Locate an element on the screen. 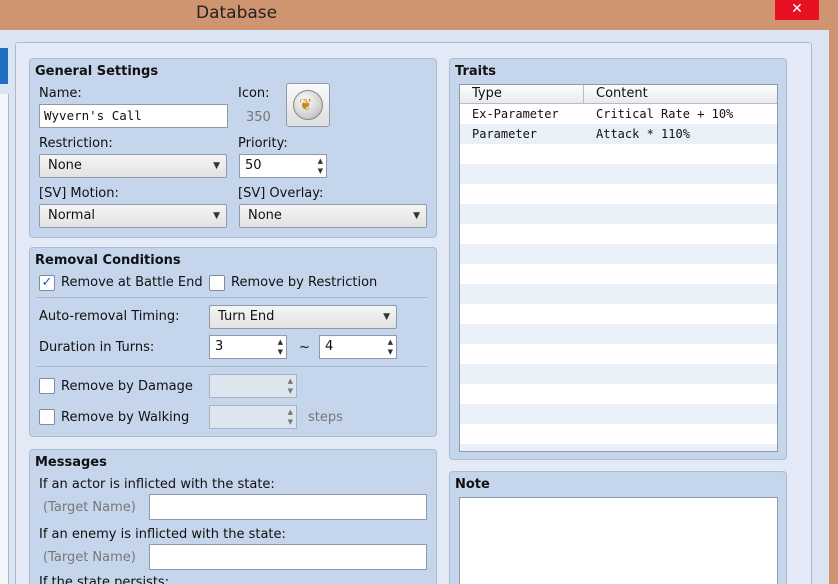  traits-title: Traits is located at coordinates (476, 71).